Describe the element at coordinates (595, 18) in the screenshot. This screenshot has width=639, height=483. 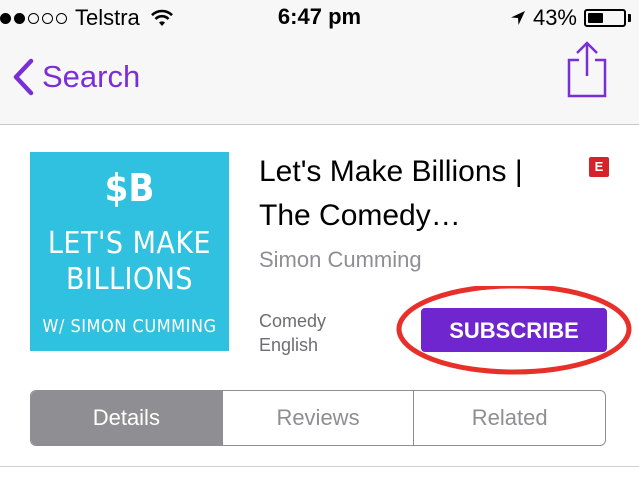
I see `battery-level` at that location.